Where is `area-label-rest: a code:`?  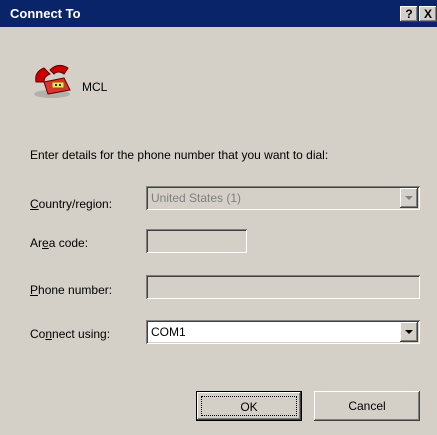
area-label-rest: a code: is located at coordinates (68, 243).